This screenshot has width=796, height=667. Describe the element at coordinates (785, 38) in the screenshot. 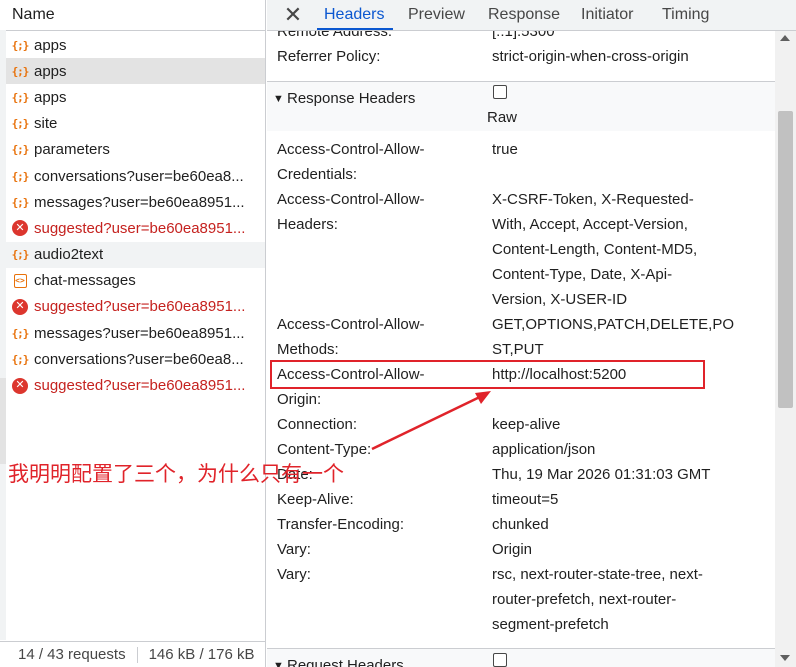

I see `scroll-up-icon` at that location.